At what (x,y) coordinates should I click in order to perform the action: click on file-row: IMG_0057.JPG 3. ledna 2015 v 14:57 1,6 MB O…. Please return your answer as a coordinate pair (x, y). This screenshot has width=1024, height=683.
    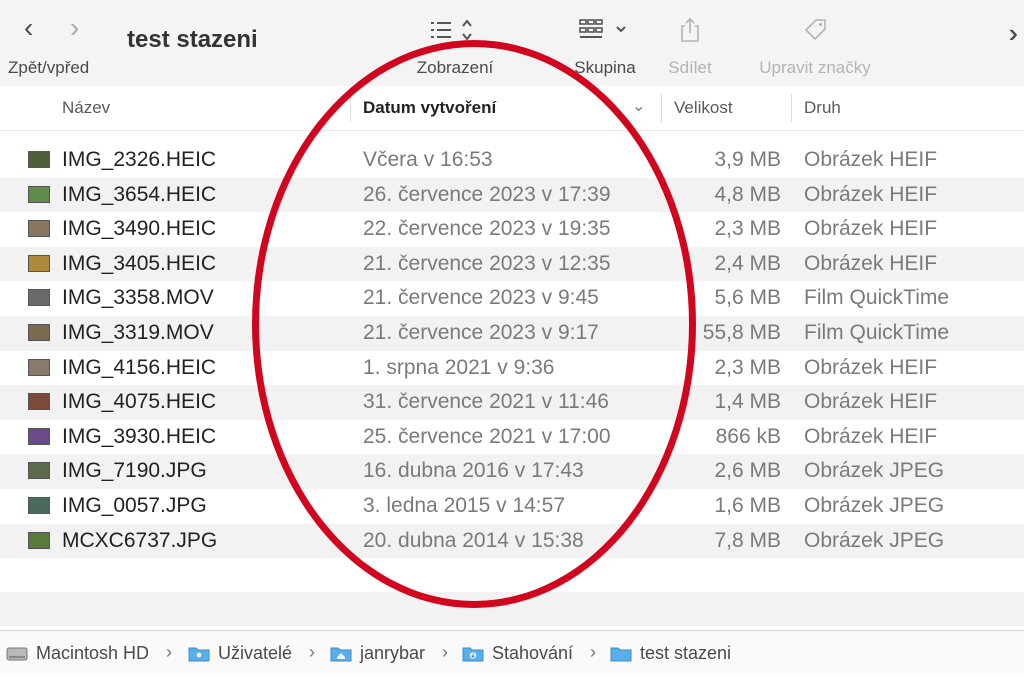
    Looking at the image, I should click on (512, 506).